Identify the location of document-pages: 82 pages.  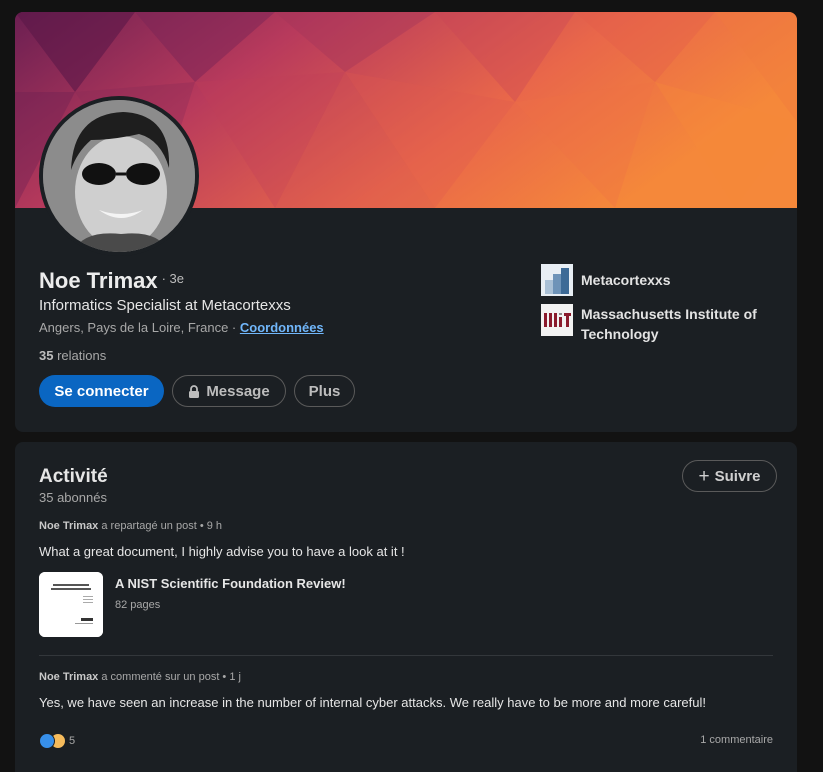
(138, 605).